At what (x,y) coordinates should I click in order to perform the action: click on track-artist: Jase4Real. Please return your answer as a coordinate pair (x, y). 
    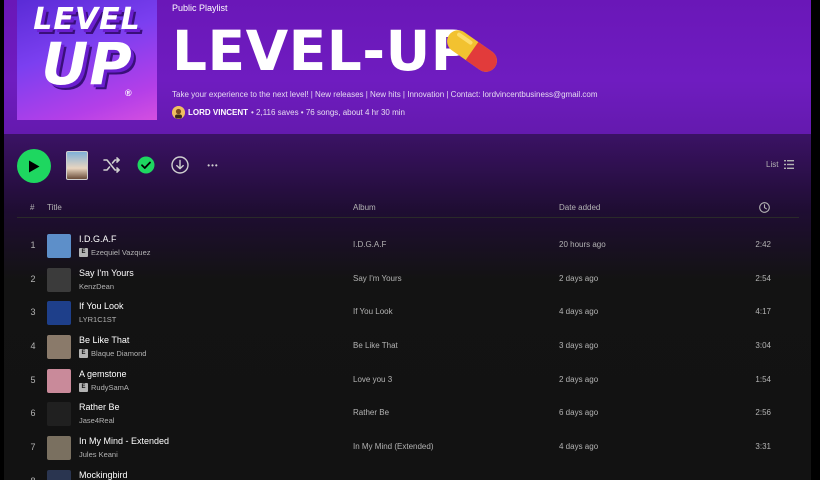
    Looking at the image, I should click on (96, 420).